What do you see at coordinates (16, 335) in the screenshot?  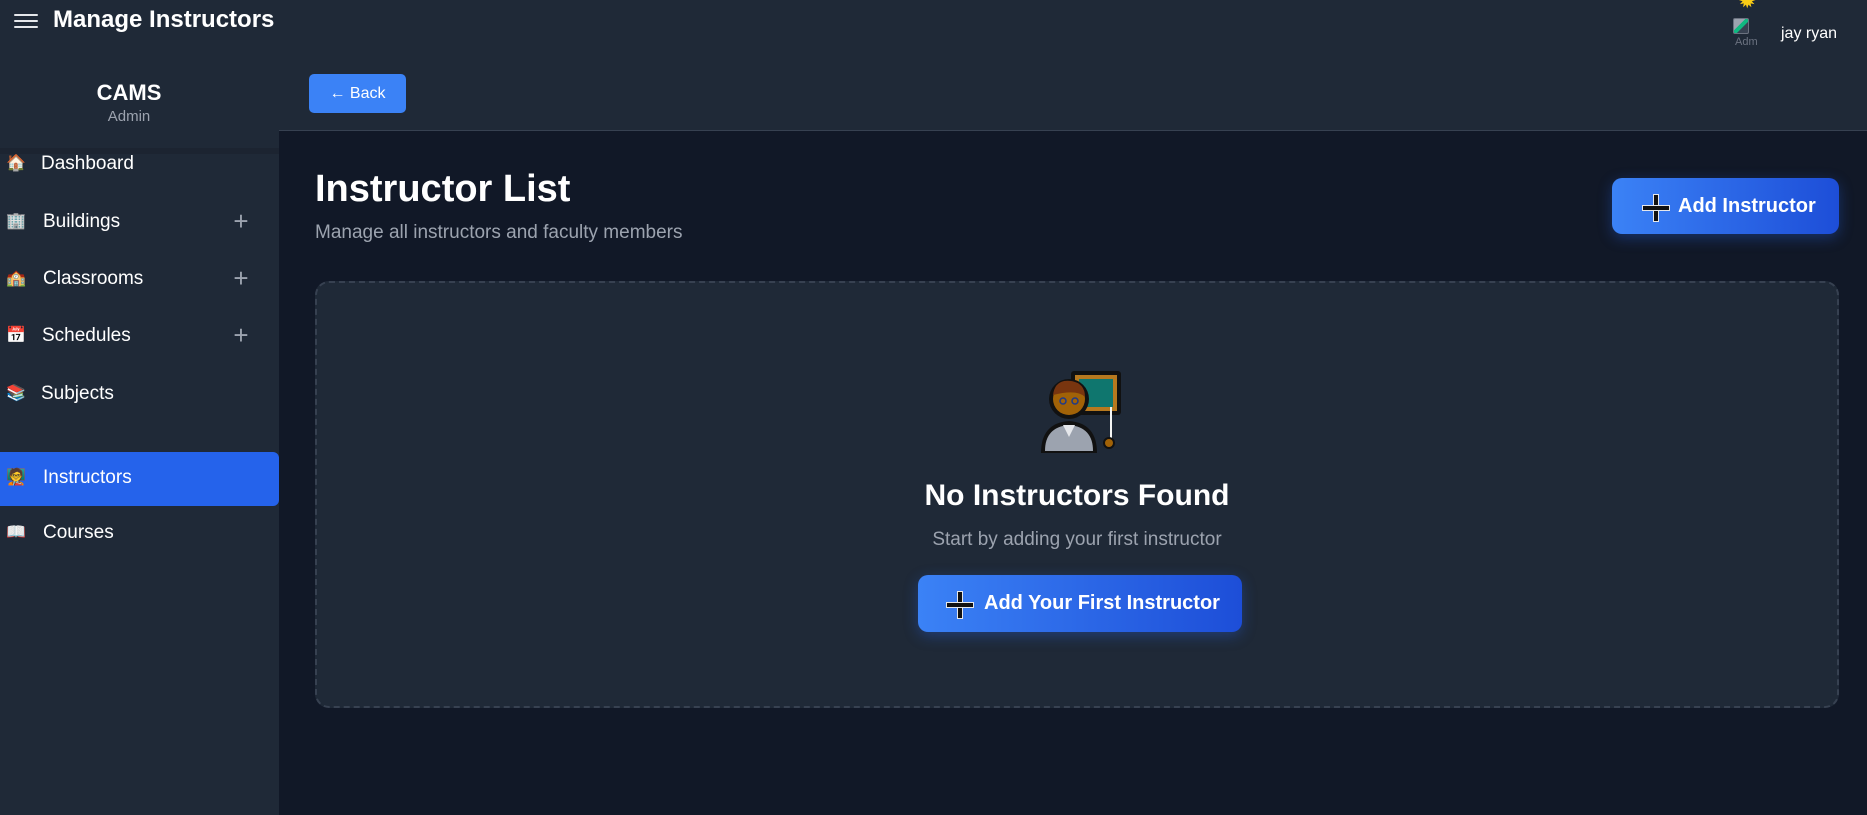 I see `calendar-icon: 📅` at bounding box center [16, 335].